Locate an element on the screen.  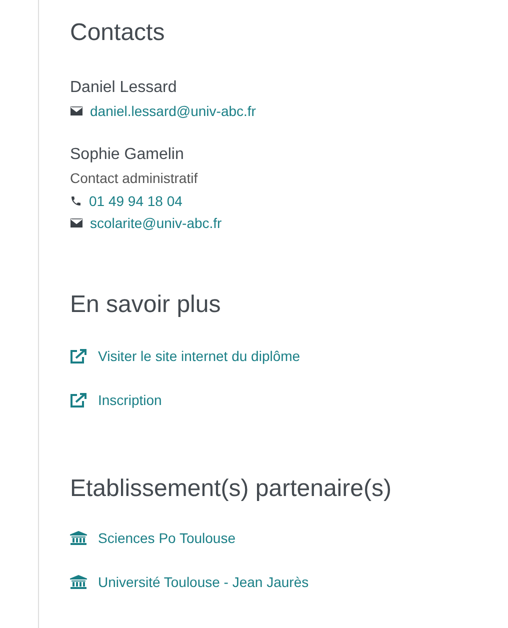
partner-link: Sciences Po Toulouse is located at coordinates (167, 538).